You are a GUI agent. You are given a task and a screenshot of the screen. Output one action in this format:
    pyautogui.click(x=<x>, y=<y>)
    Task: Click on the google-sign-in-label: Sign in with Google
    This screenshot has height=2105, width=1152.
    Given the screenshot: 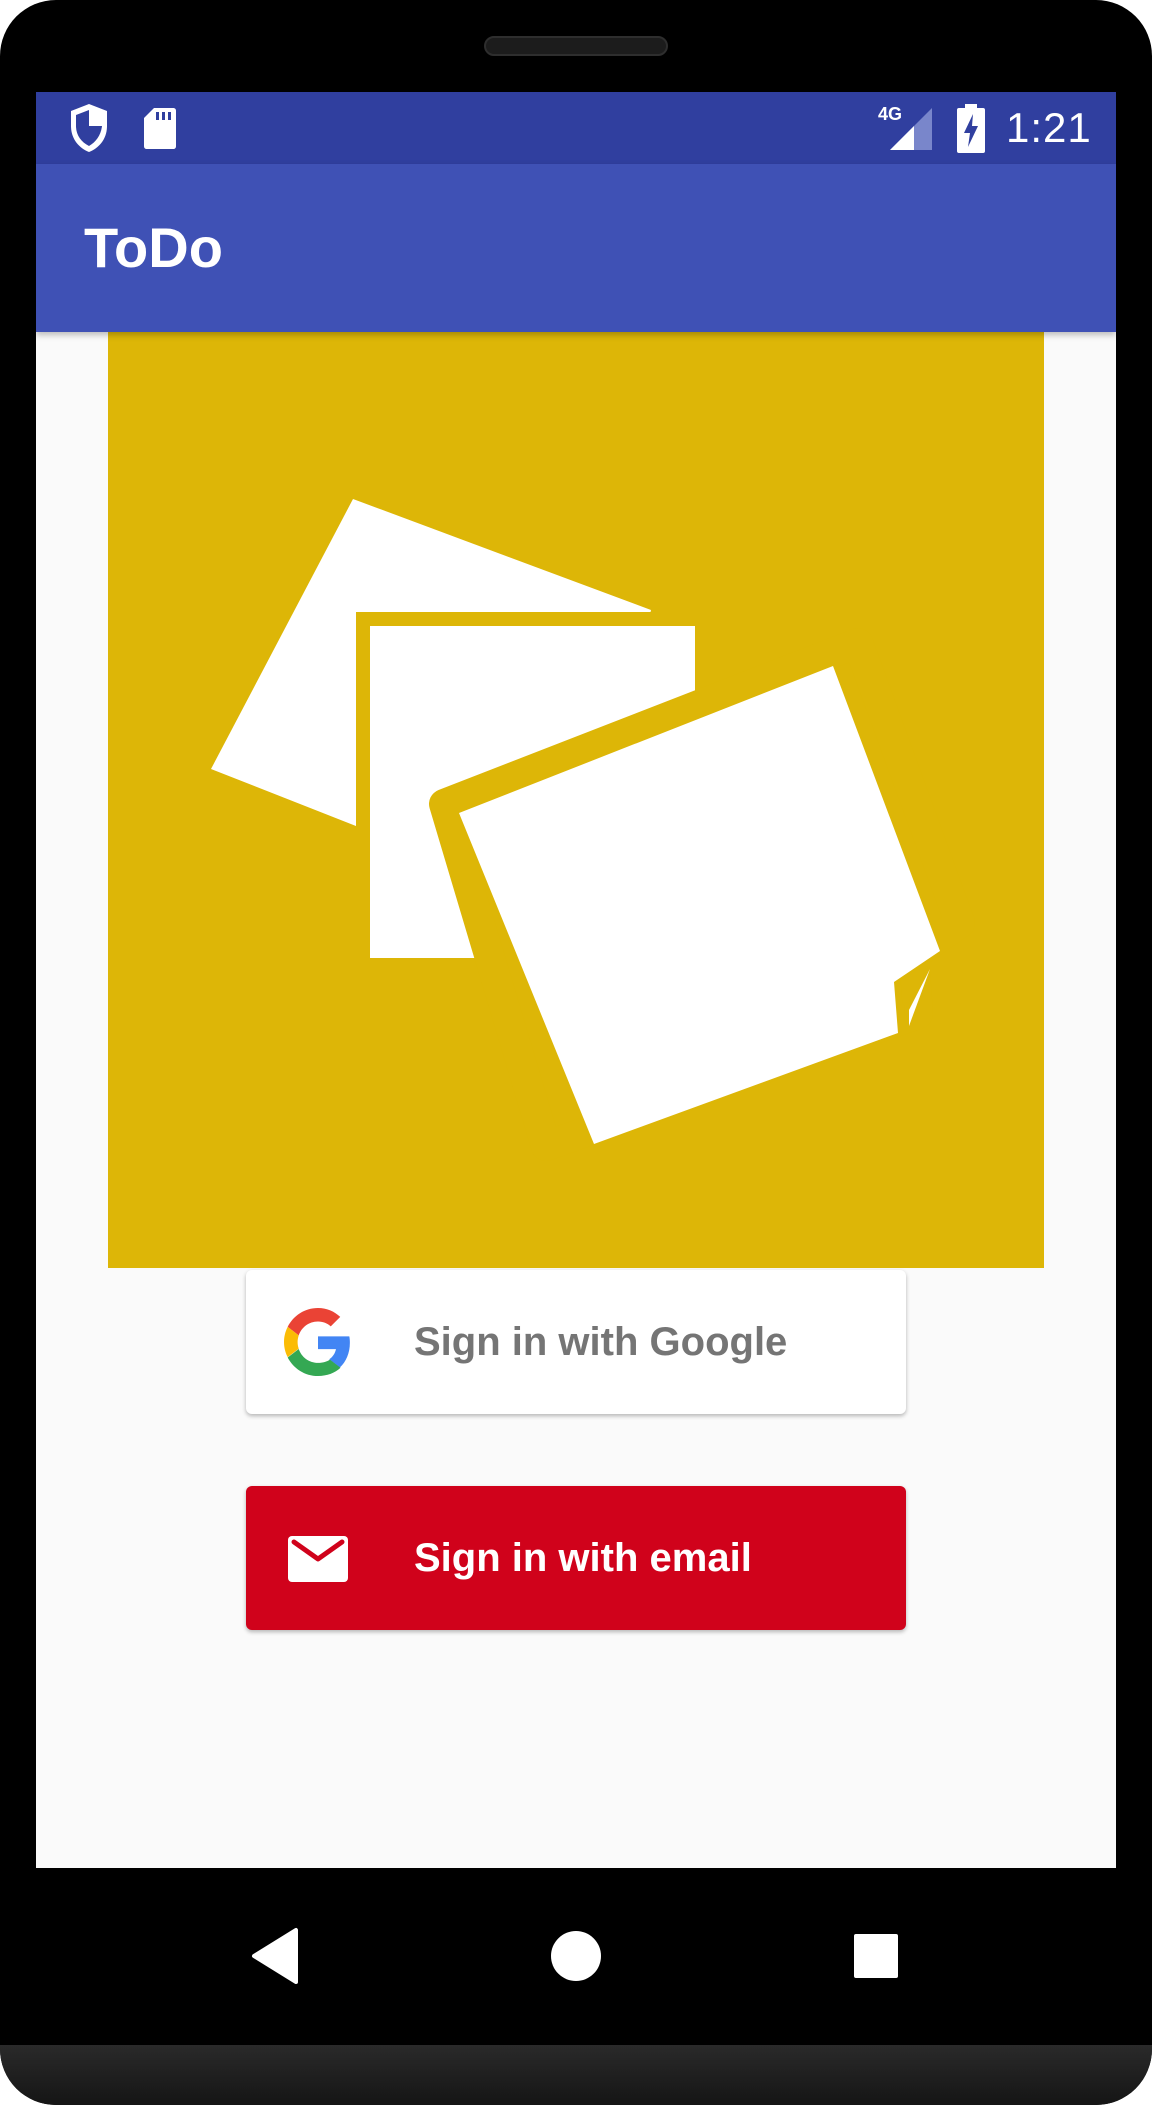 What is the action you would take?
    pyautogui.click(x=601, y=1342)
    